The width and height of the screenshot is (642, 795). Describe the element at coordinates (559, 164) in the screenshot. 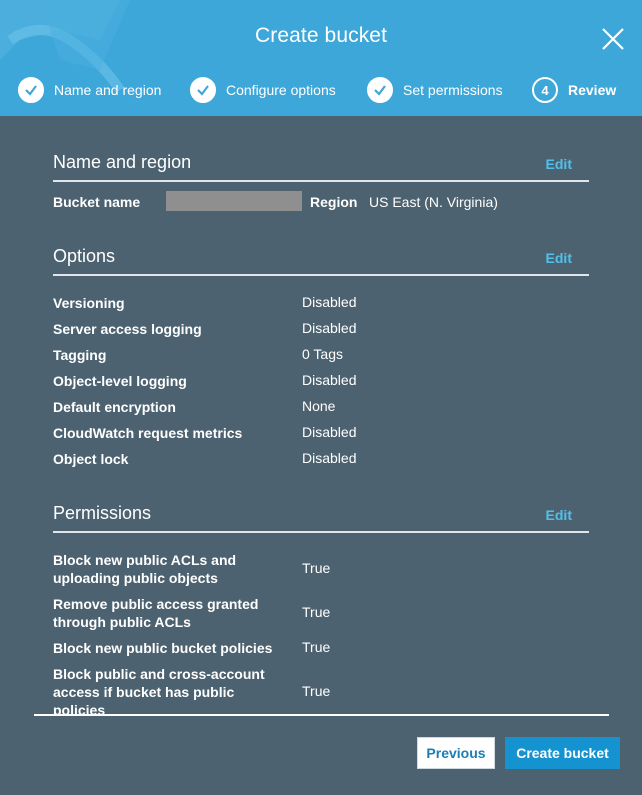

I see `edit-name-region-link: Edit` at that location.